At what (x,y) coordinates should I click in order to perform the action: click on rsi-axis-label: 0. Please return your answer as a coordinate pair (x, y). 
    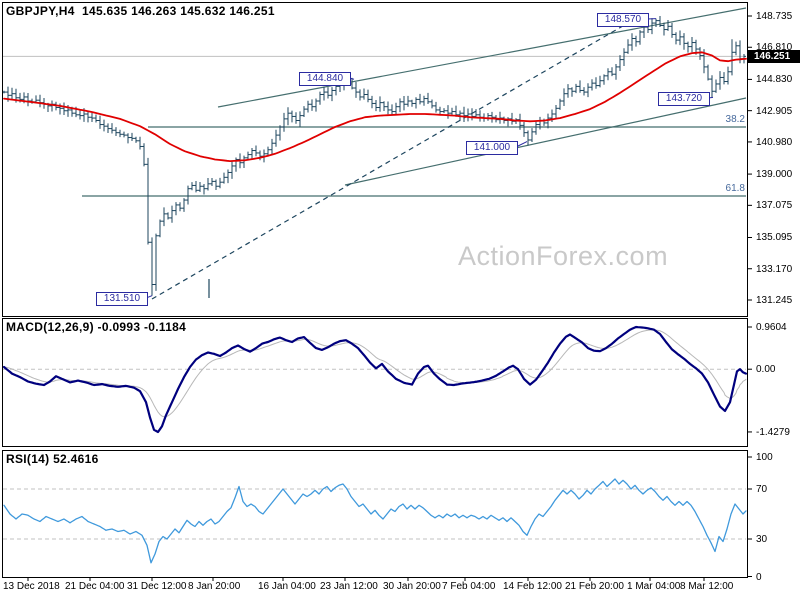
    Looking at the image, I should click on (759, 577).